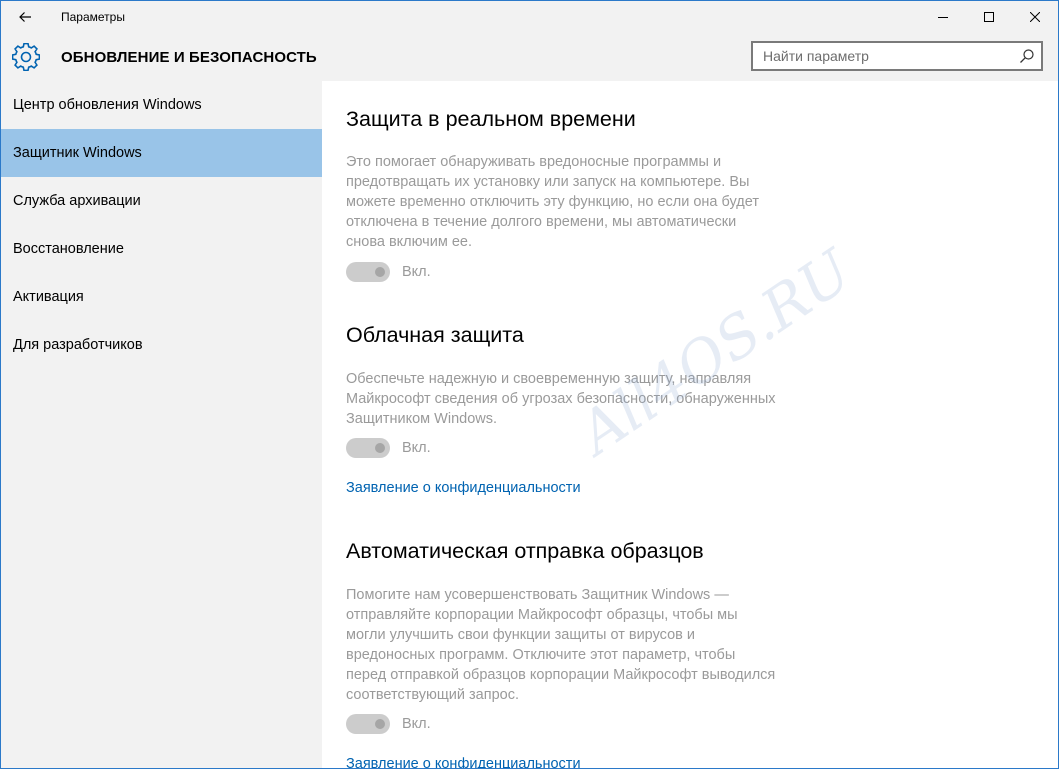 The width and height of the screenshot is (1059, 769). What do you see at coordinates (161, 105) in the screenshot?
I see `sidebar-item-windows-update: Центр обновления Windows` at bounding box center [161, 105].